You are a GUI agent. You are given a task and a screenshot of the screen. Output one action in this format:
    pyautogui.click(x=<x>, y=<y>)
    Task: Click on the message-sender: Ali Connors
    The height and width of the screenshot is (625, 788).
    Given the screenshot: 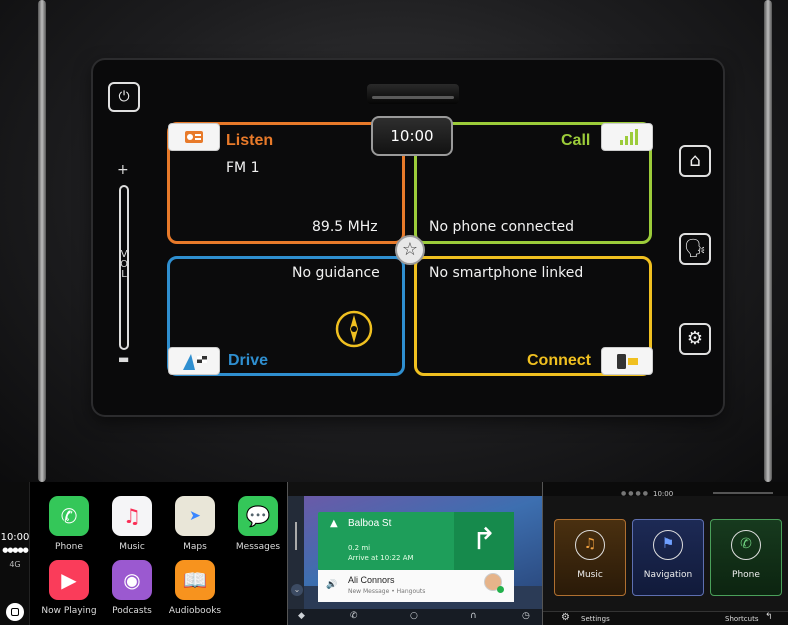 What is the action you would take?
    pyautogui.click(x=371, y=580)
    